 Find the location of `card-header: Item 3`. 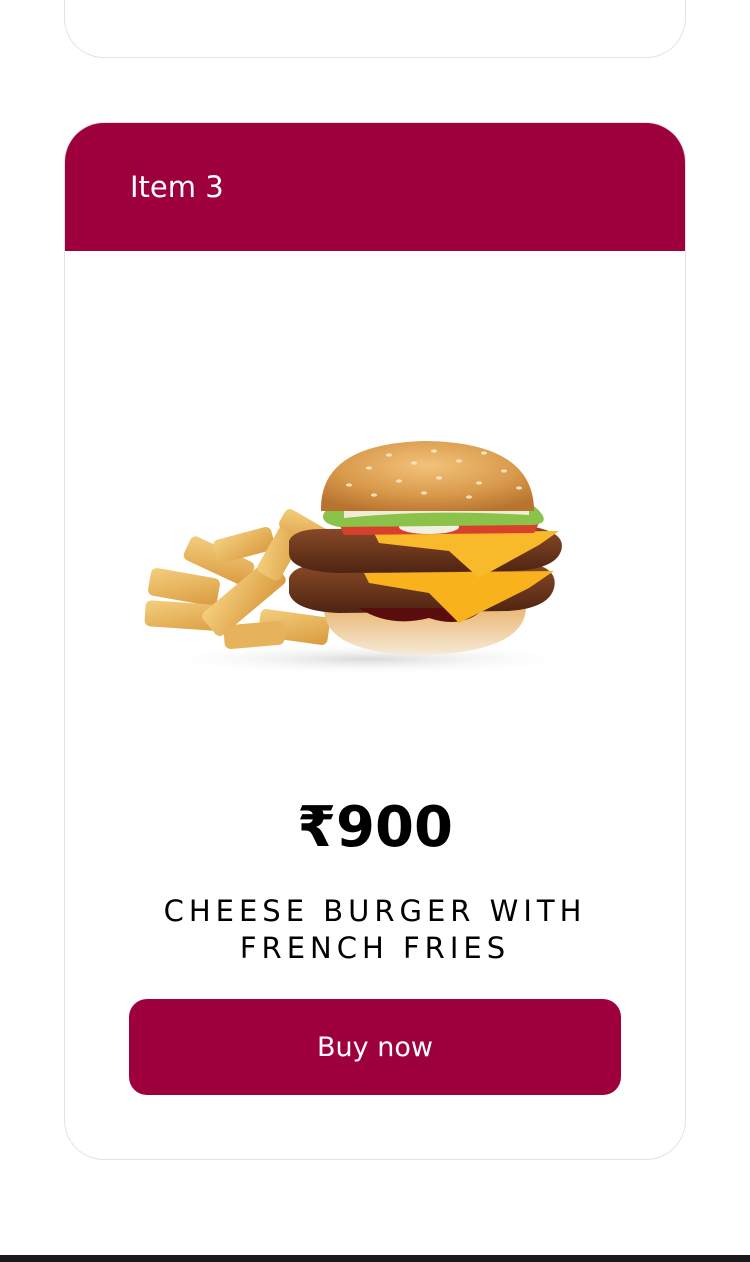

card-header: Item 3 is located at coordinates (375, 187).